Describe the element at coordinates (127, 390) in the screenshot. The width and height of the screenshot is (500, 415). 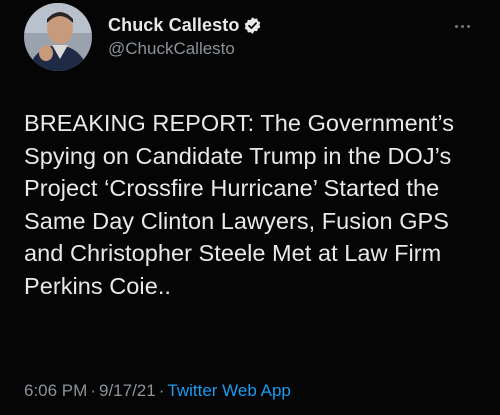
I see `tweet-date: 9/17/21` at that location.